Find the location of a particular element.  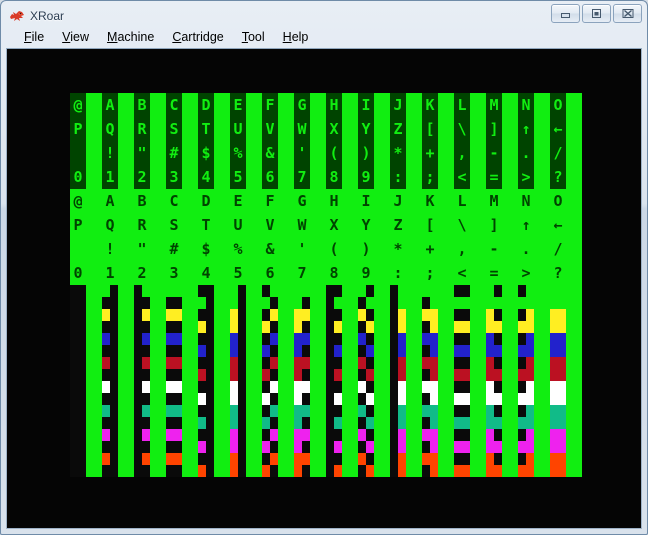

maximize-button is located at coordinates (596, 13).